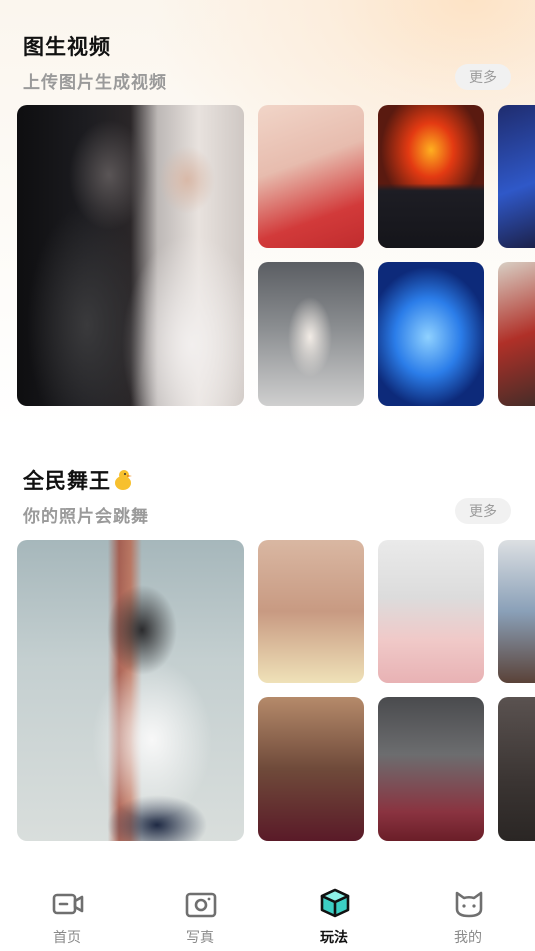 The width and height of the screenshot is (535, 951). I want to click on section-title: 全民舞王, so click(78, 480).